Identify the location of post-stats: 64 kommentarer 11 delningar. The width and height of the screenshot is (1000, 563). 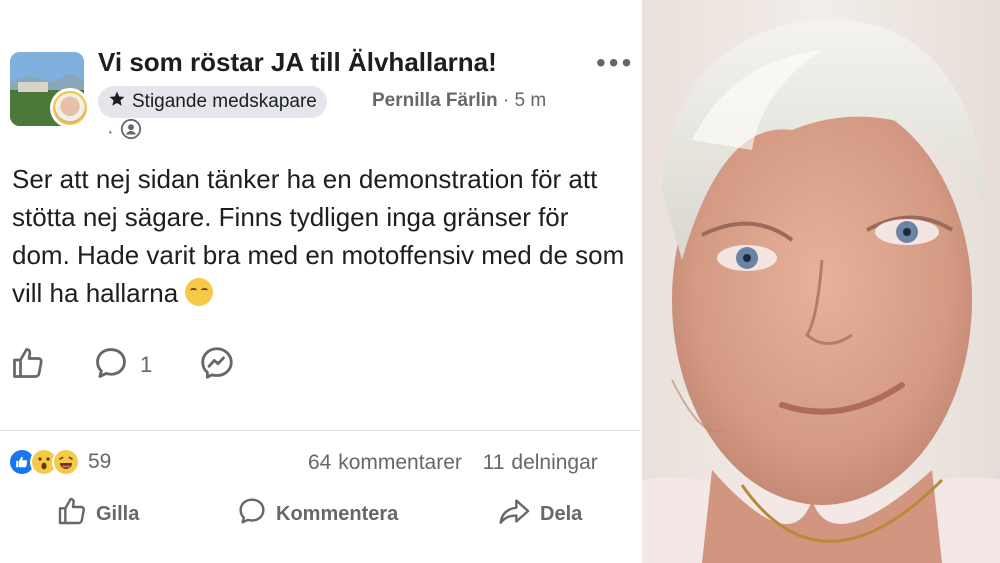
(453, 463).